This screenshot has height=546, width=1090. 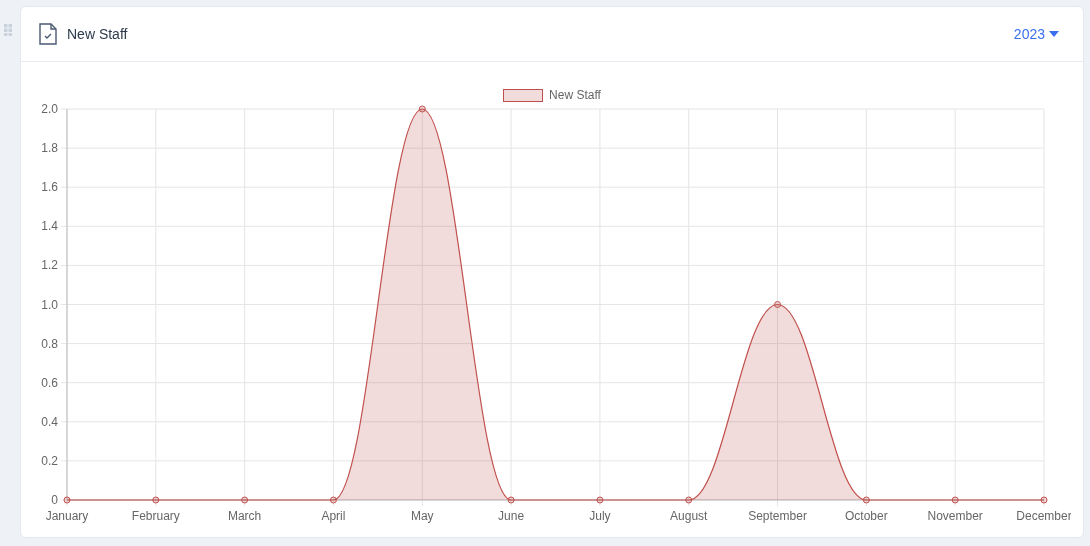 I want to click on x-axis-label: February, so click(x=155, y=516).